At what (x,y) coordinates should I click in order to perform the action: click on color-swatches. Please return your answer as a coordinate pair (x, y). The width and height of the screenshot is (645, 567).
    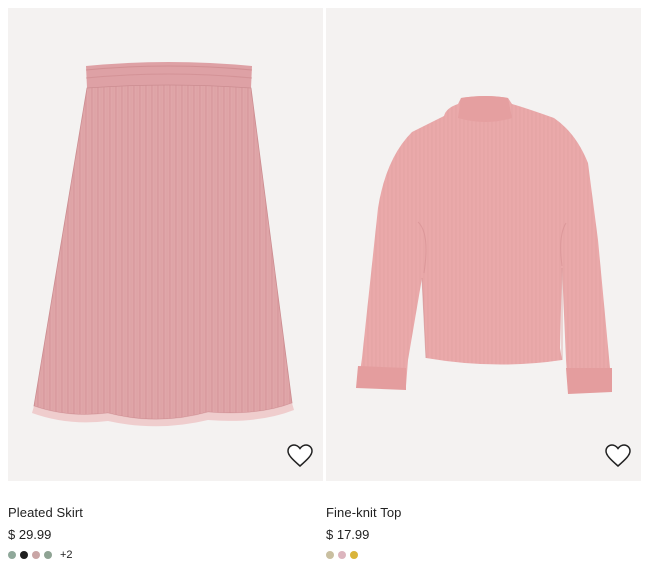
    Looking at the image, I should click on (344, 555).